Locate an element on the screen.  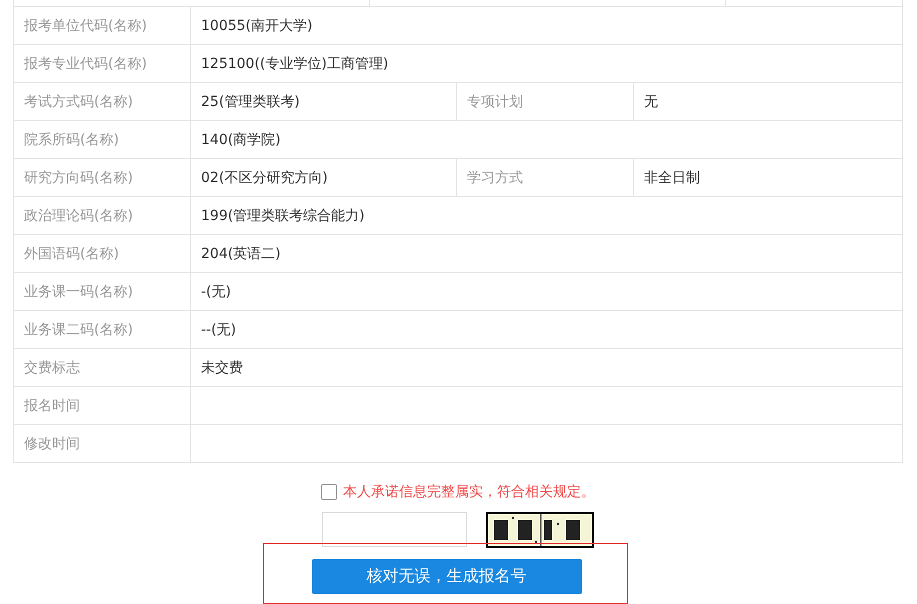
field-value: 125100((专业学位)工商管理) is located at coordinates (294, 63).